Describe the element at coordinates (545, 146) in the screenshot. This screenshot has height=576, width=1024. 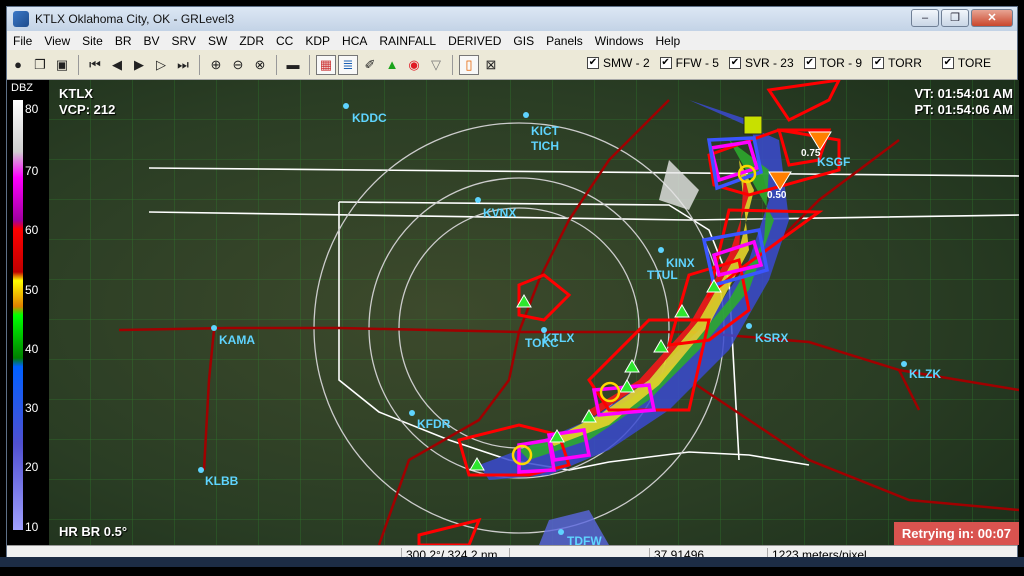
I see `site-label: TICH` at that location.